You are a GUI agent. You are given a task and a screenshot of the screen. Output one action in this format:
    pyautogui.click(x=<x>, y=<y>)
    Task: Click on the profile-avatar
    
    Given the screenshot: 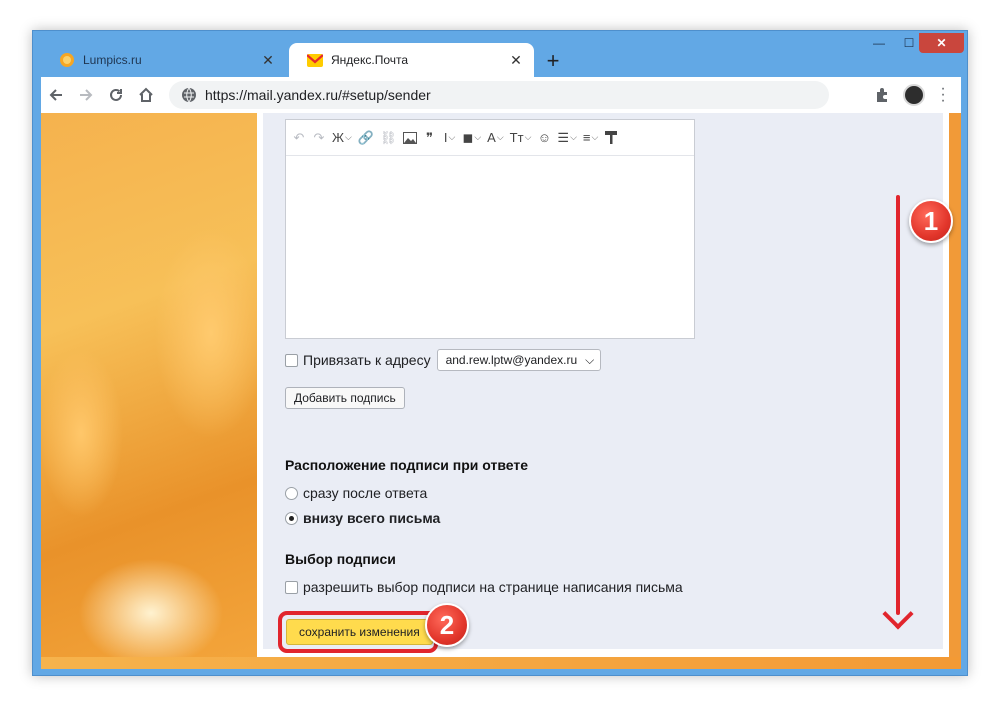 What is the action you would take?
    pyautogui.click(x=914, y=95)
    